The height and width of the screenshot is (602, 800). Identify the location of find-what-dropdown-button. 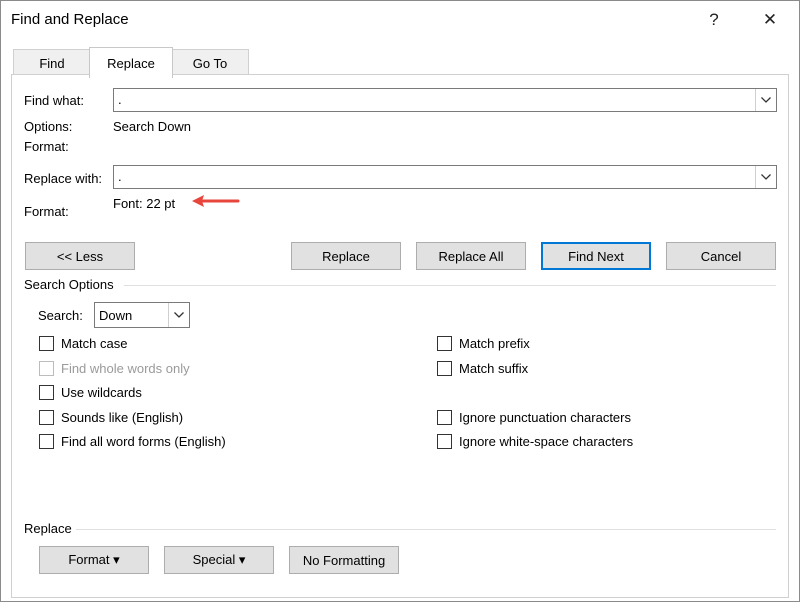
(765, 100).